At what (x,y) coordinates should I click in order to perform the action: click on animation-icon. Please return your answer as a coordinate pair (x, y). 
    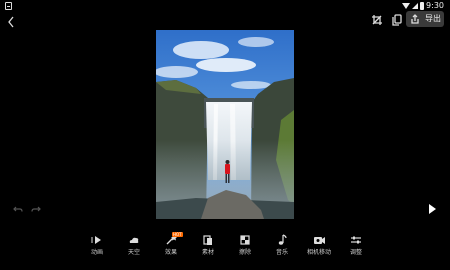
    Looking at the image, I should click on (96, 240).